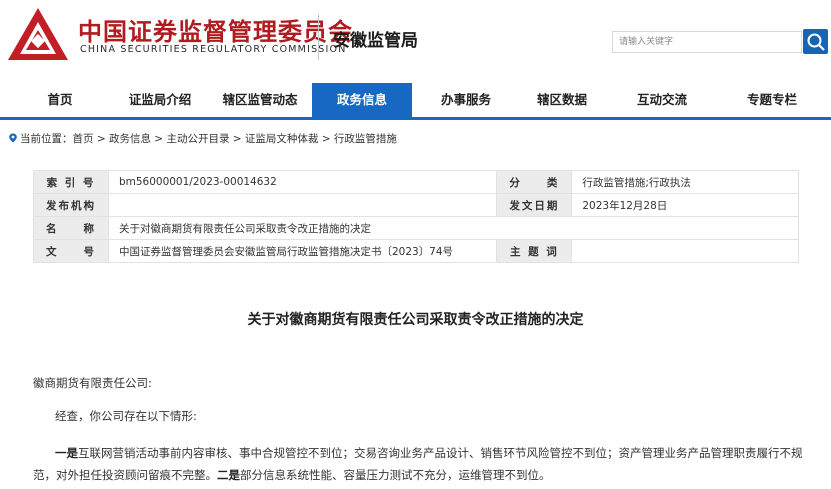 This screenshot has width=831, height=489. Describe the element at coordinates (66, 453) in the screenshot. I see `point-1-marker: 一是` at that location.